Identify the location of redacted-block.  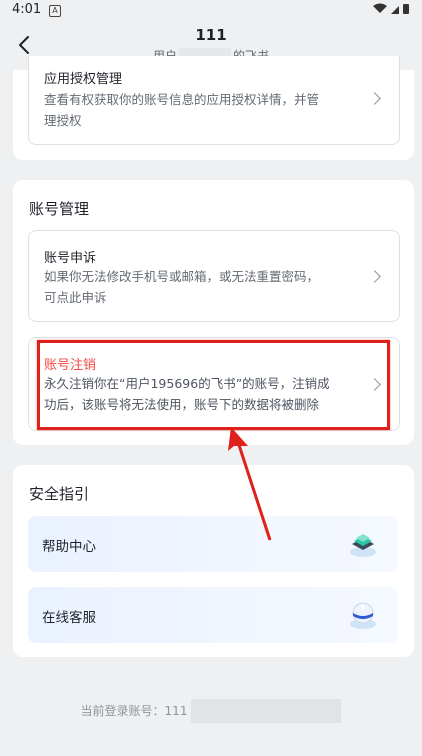
(266, 711).